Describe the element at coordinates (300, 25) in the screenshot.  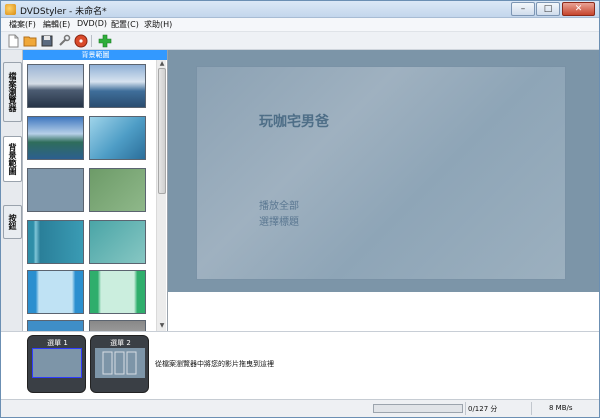
I see `menu-bar: 檔案(F) 編輯(E) DVD(D) 配置(C) 求助(H)` at that location.